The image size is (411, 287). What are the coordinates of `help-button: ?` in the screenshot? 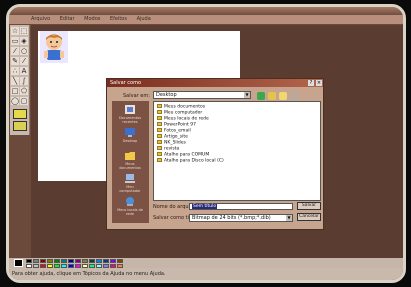 It's located at (311, 83).